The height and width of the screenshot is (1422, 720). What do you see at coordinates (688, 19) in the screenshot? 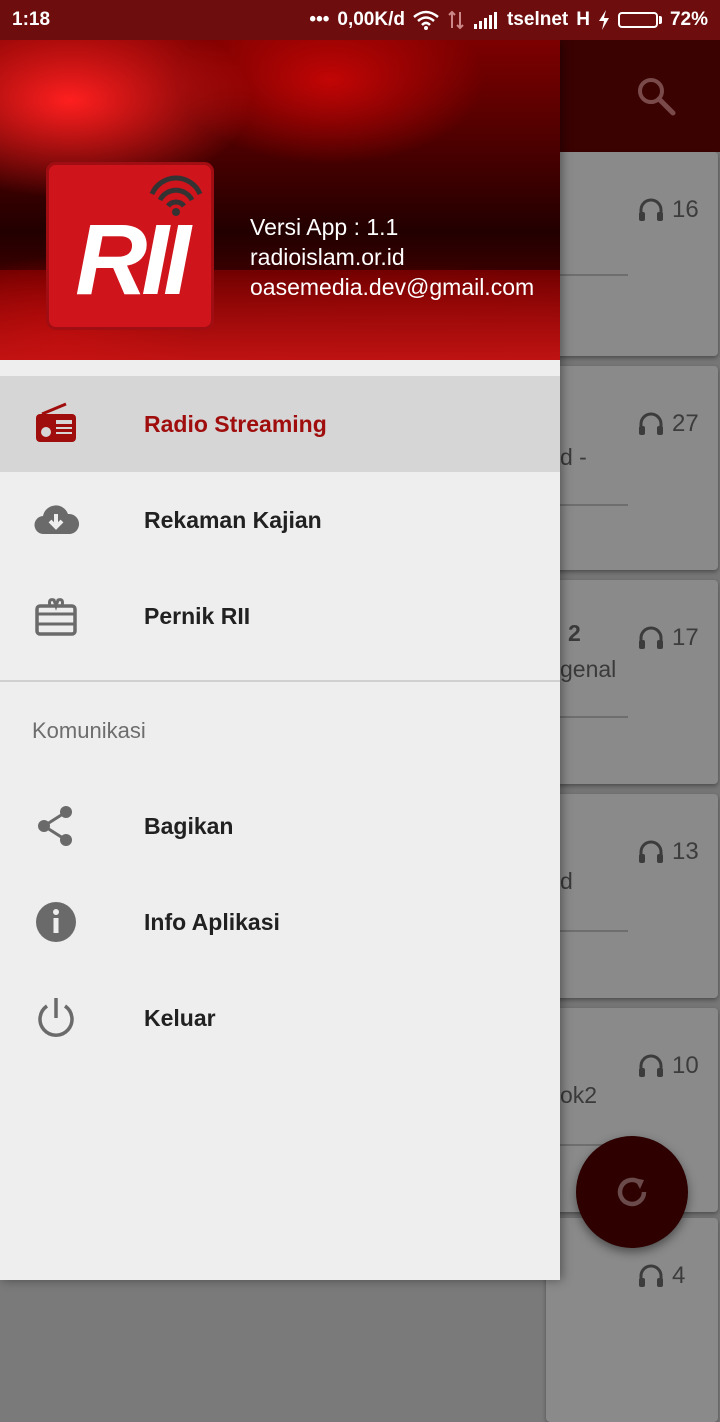
I see `battery-percent: 72%` at bounding box center [688, 19].